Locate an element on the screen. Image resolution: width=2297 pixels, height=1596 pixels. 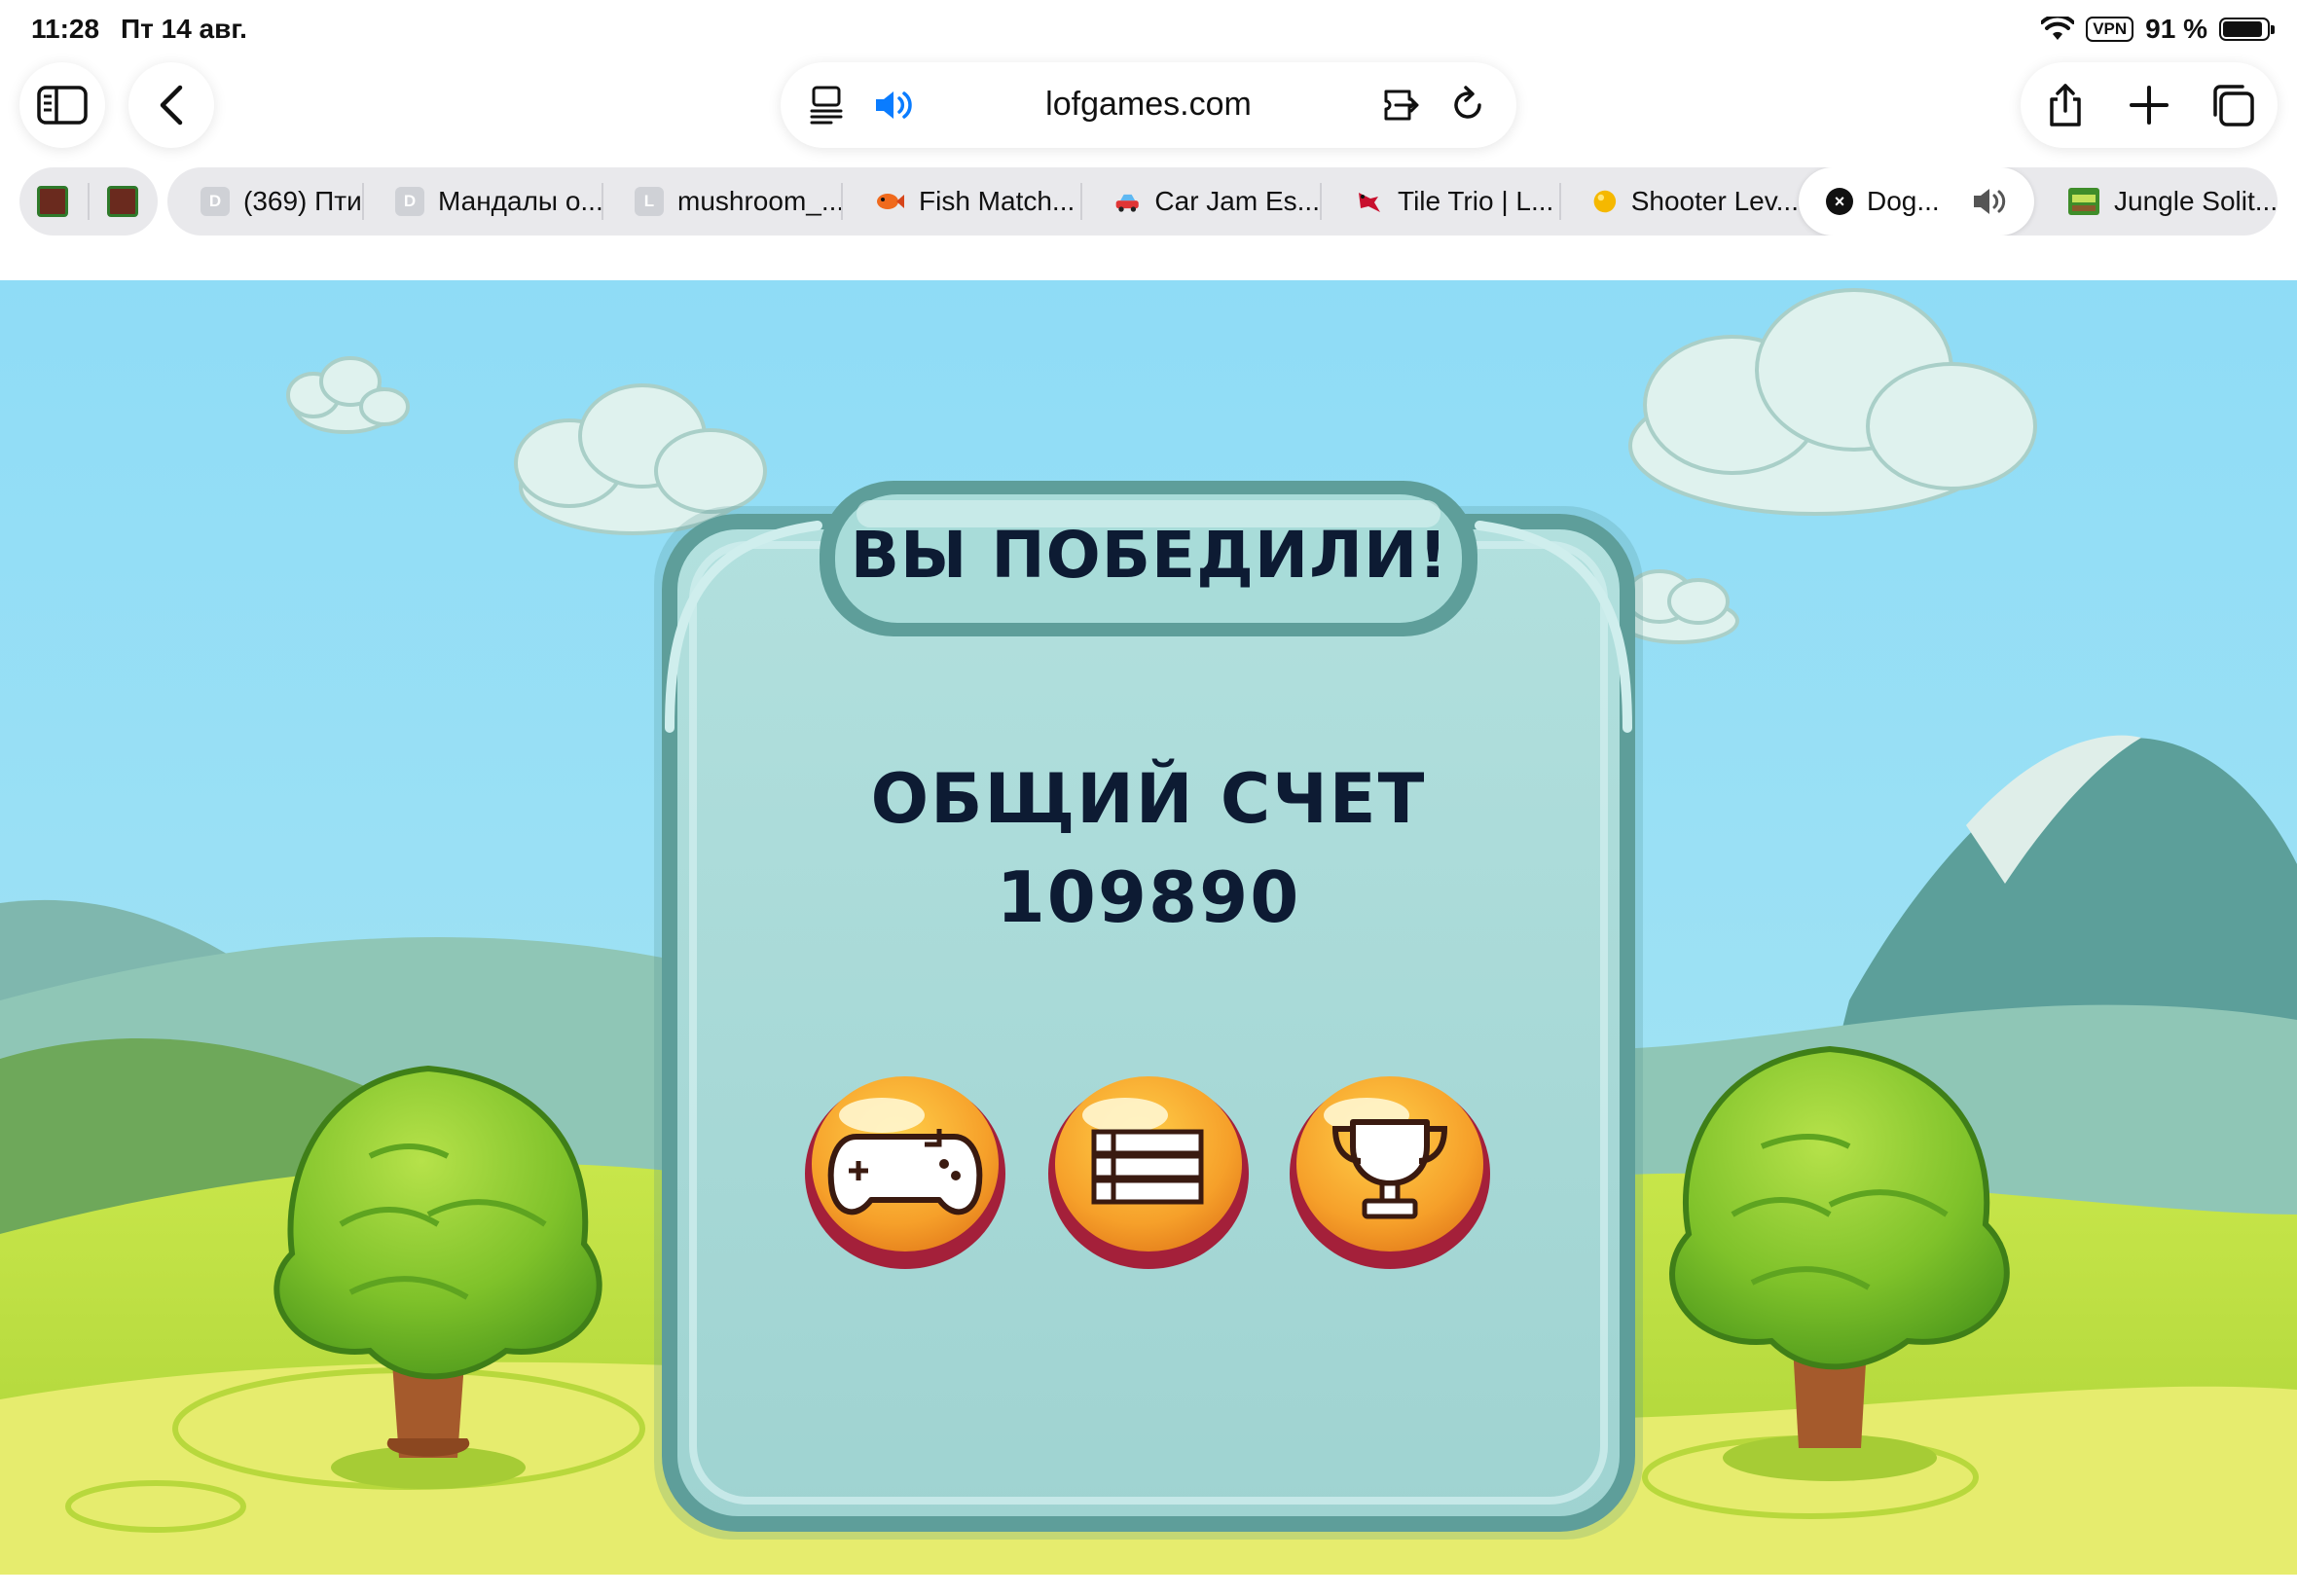
close-icon: × is located at coordinates (1839, 202).